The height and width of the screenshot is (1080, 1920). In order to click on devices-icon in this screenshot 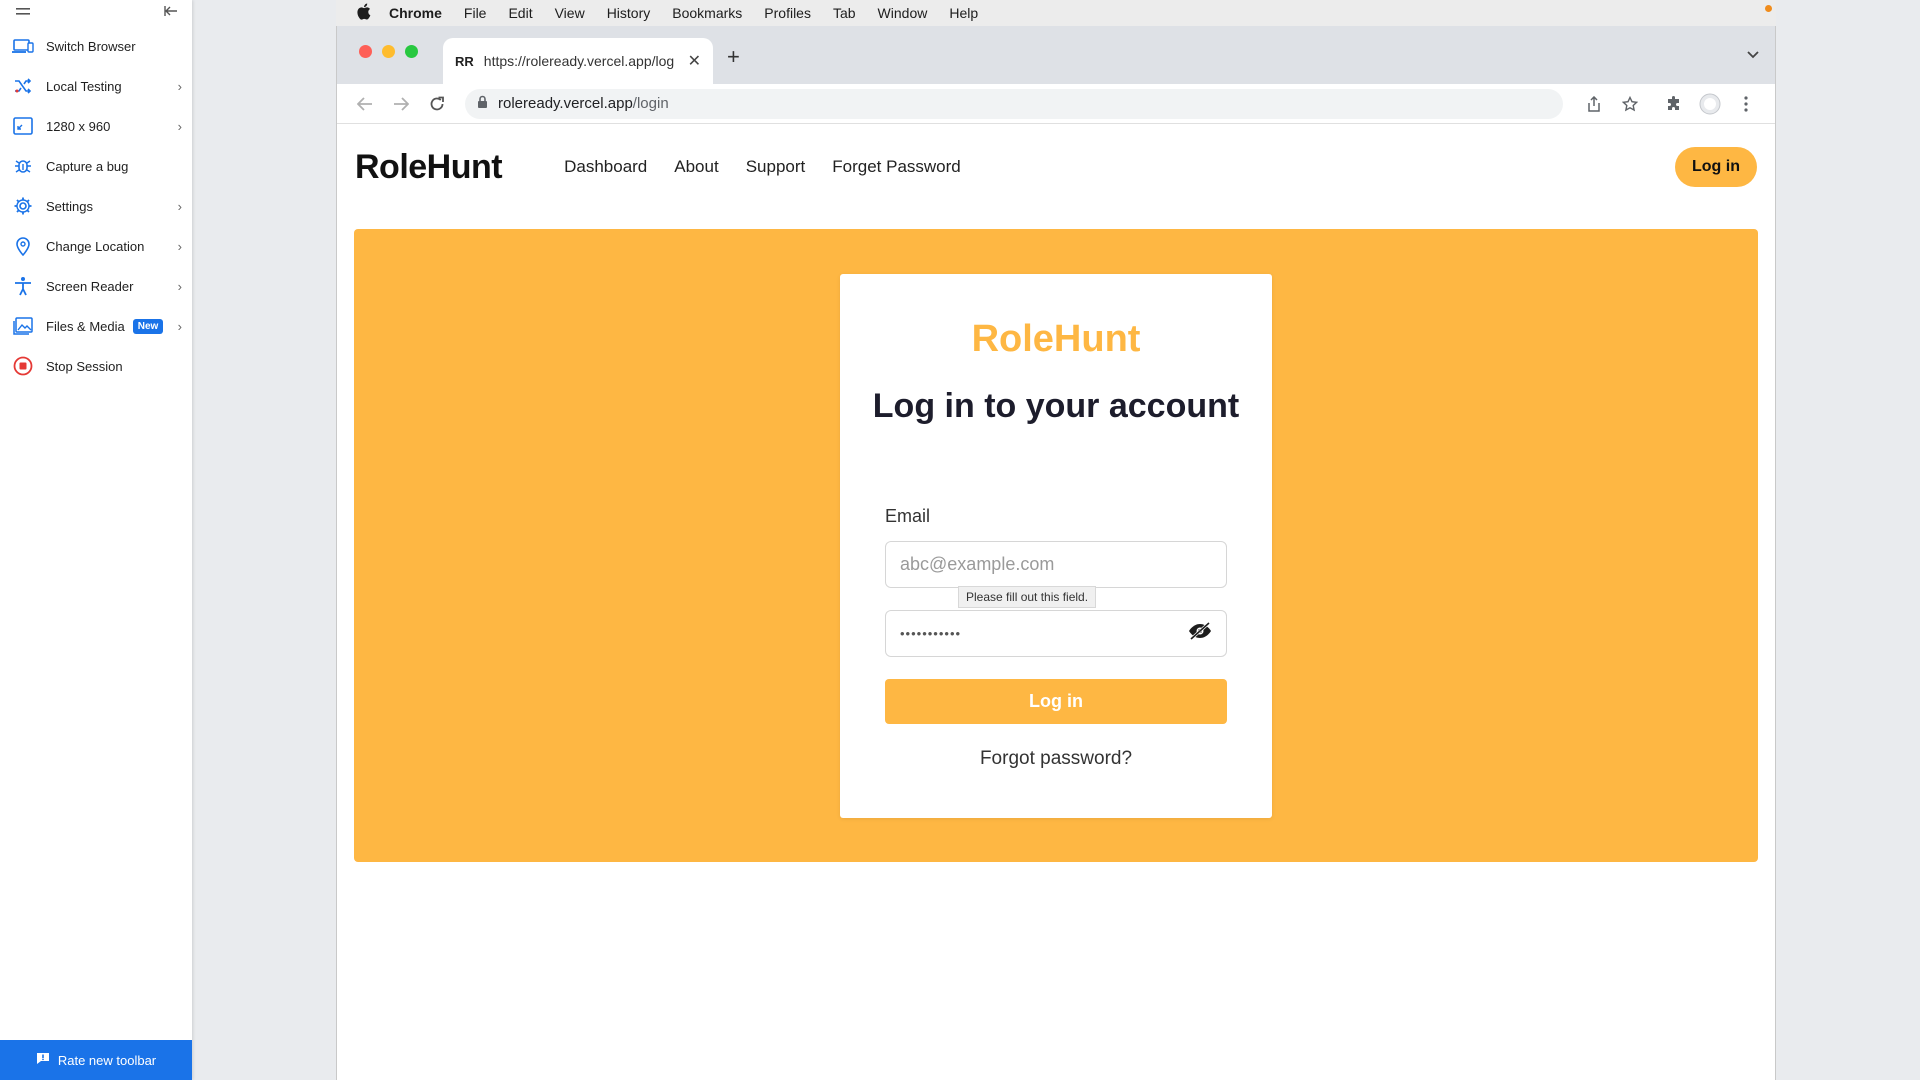, I will do `click(23, 46)`.